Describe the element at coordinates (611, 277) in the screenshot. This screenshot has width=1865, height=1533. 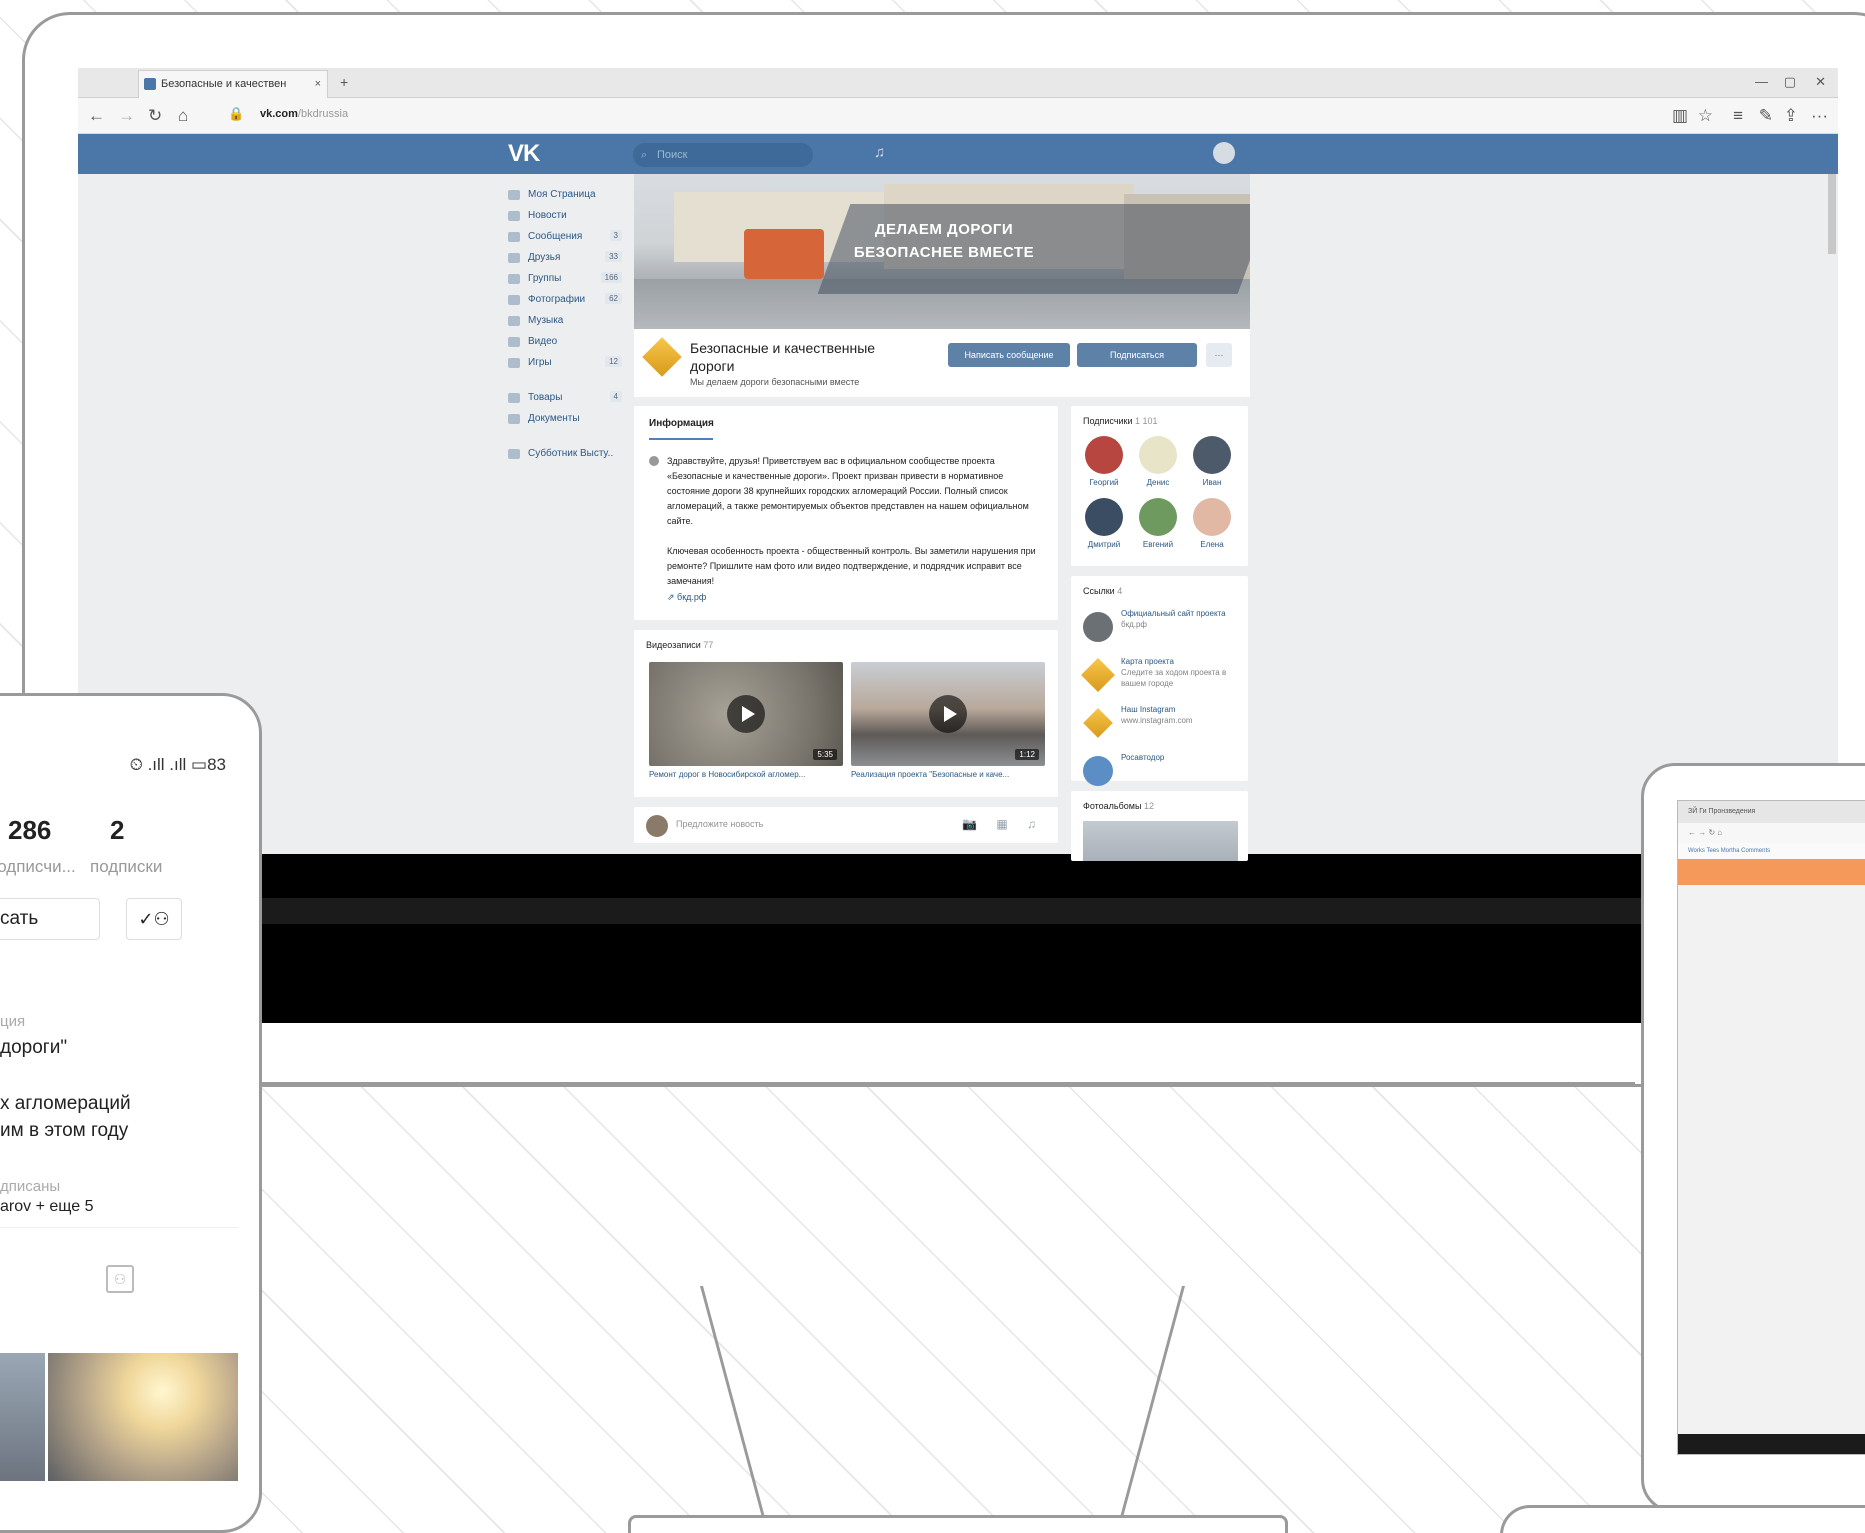
I see `sidebar-item-count: 166` at that location.